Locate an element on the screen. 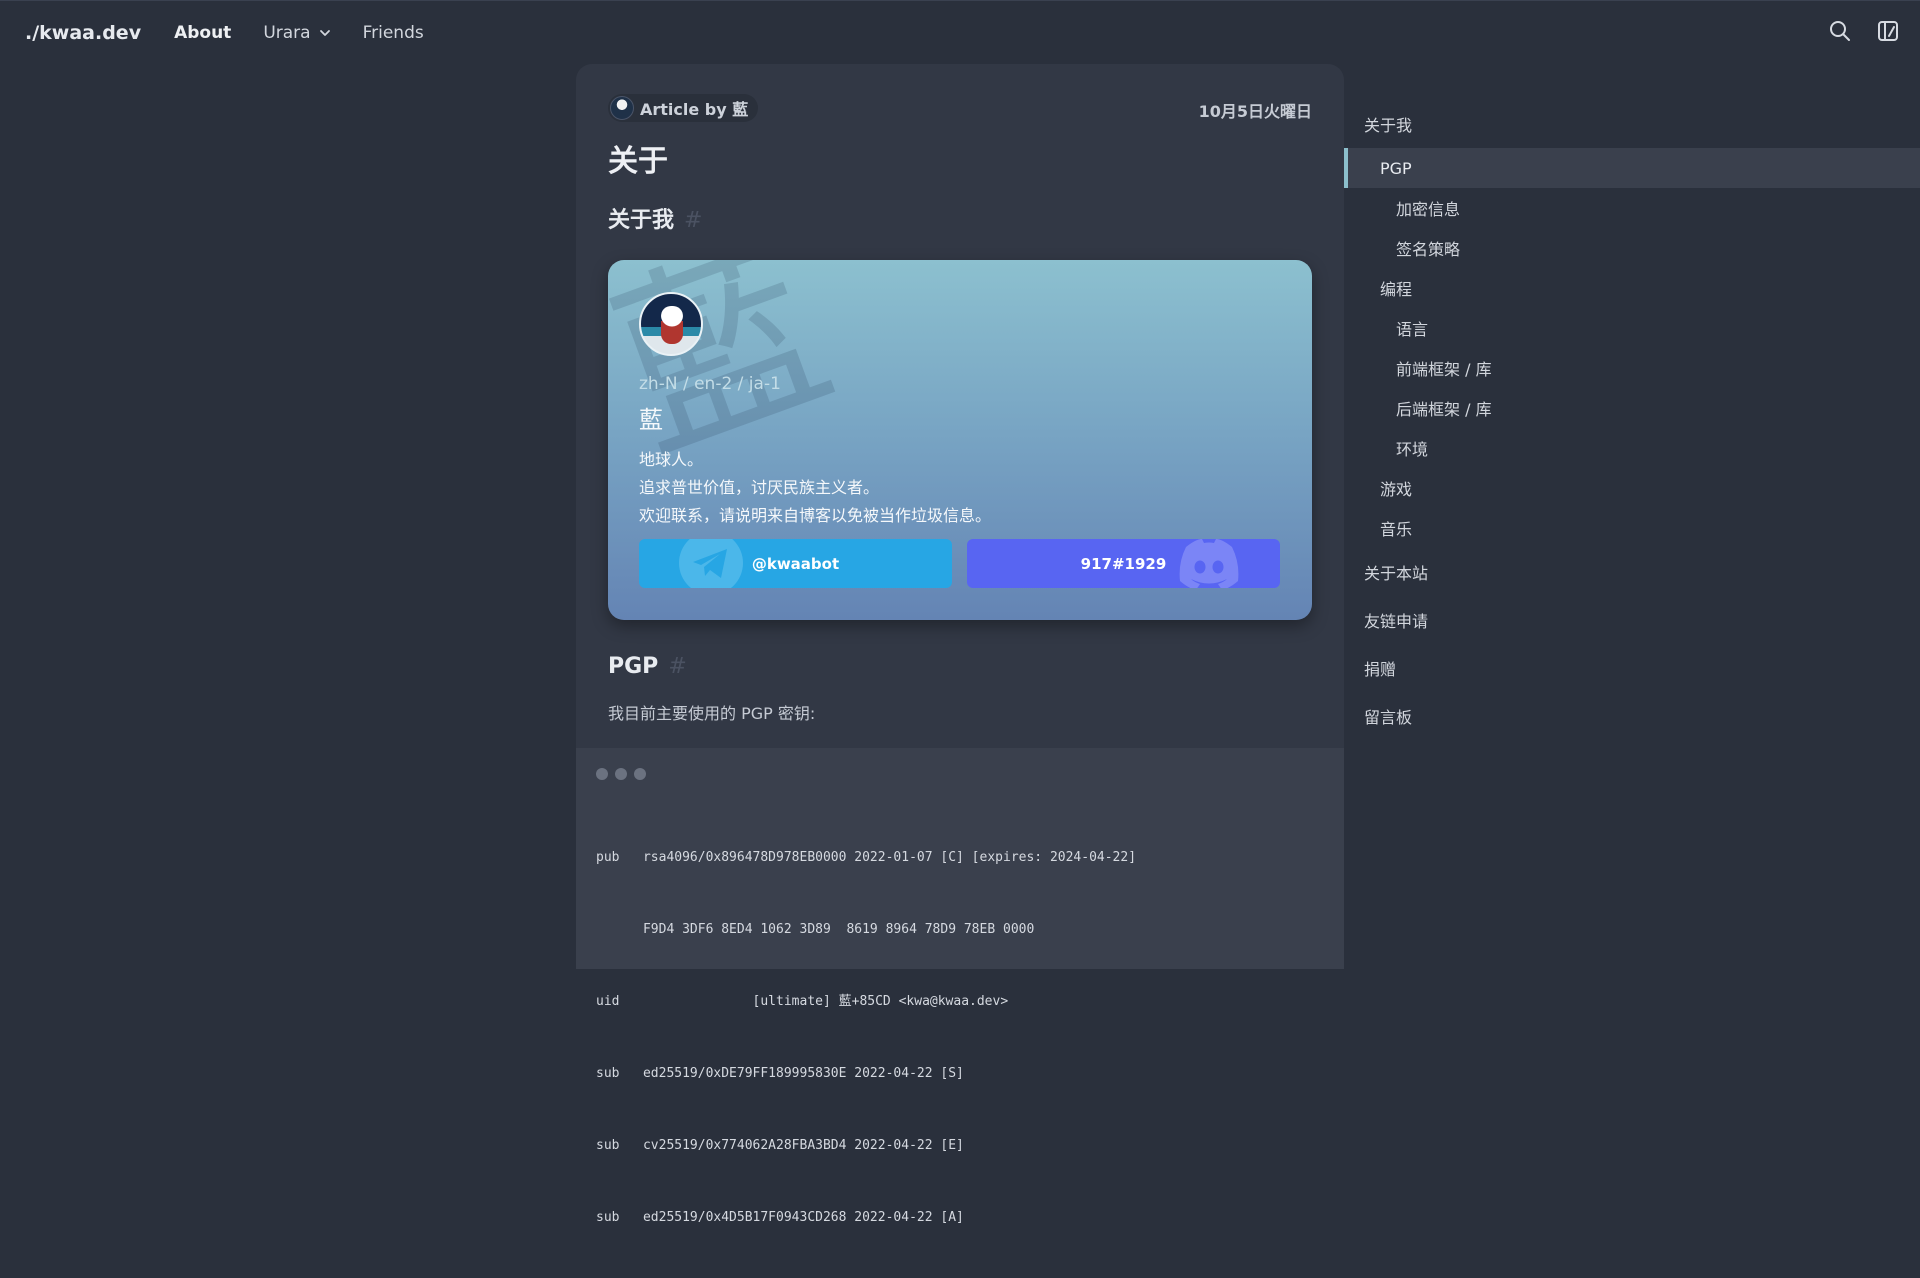 The image size is (1920, 1278). heading-about-me: 关于我 # is located at coordinates (655, 218).